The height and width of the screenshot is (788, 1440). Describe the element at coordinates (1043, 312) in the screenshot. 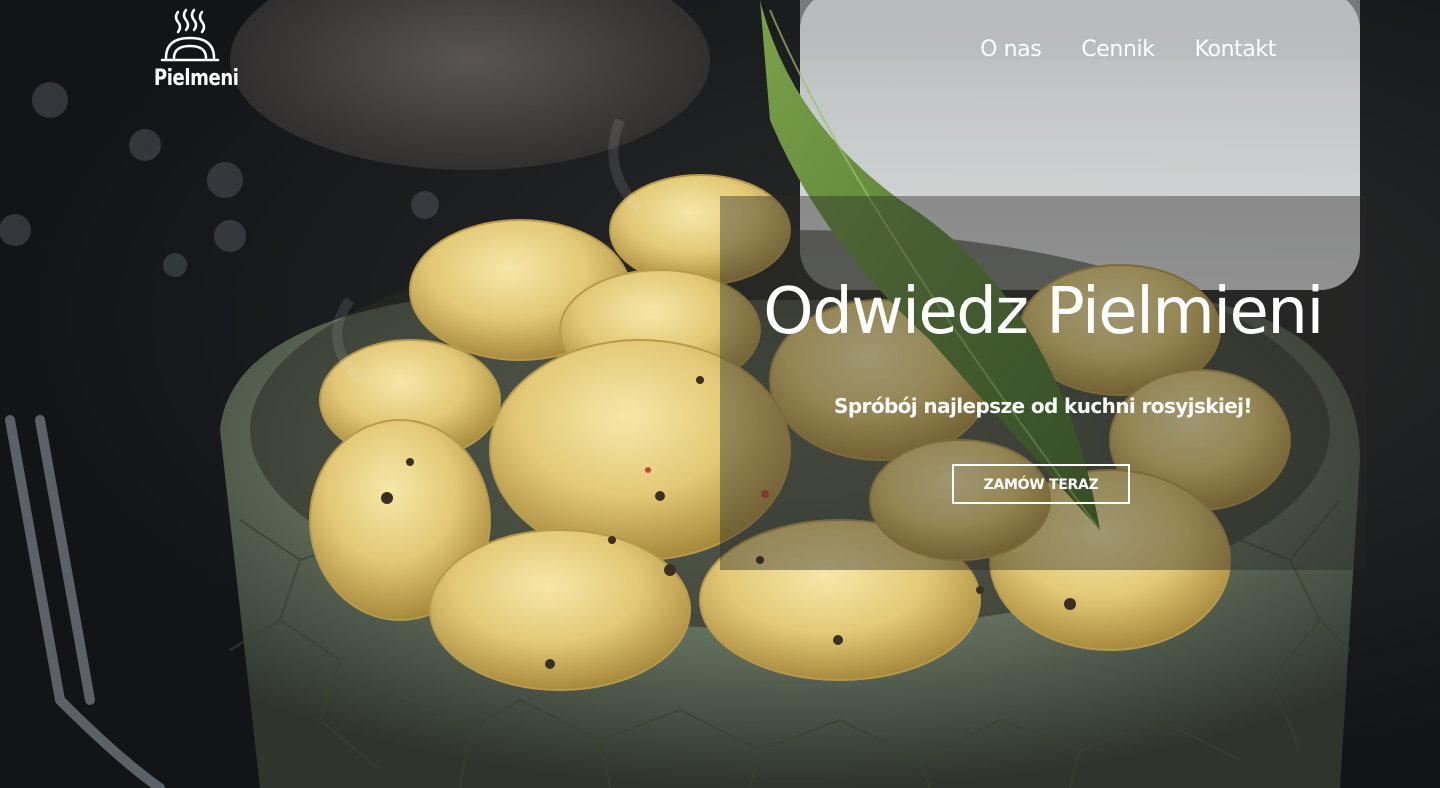

I see `hero-title: Odwiedz Pielmieni` at that location.